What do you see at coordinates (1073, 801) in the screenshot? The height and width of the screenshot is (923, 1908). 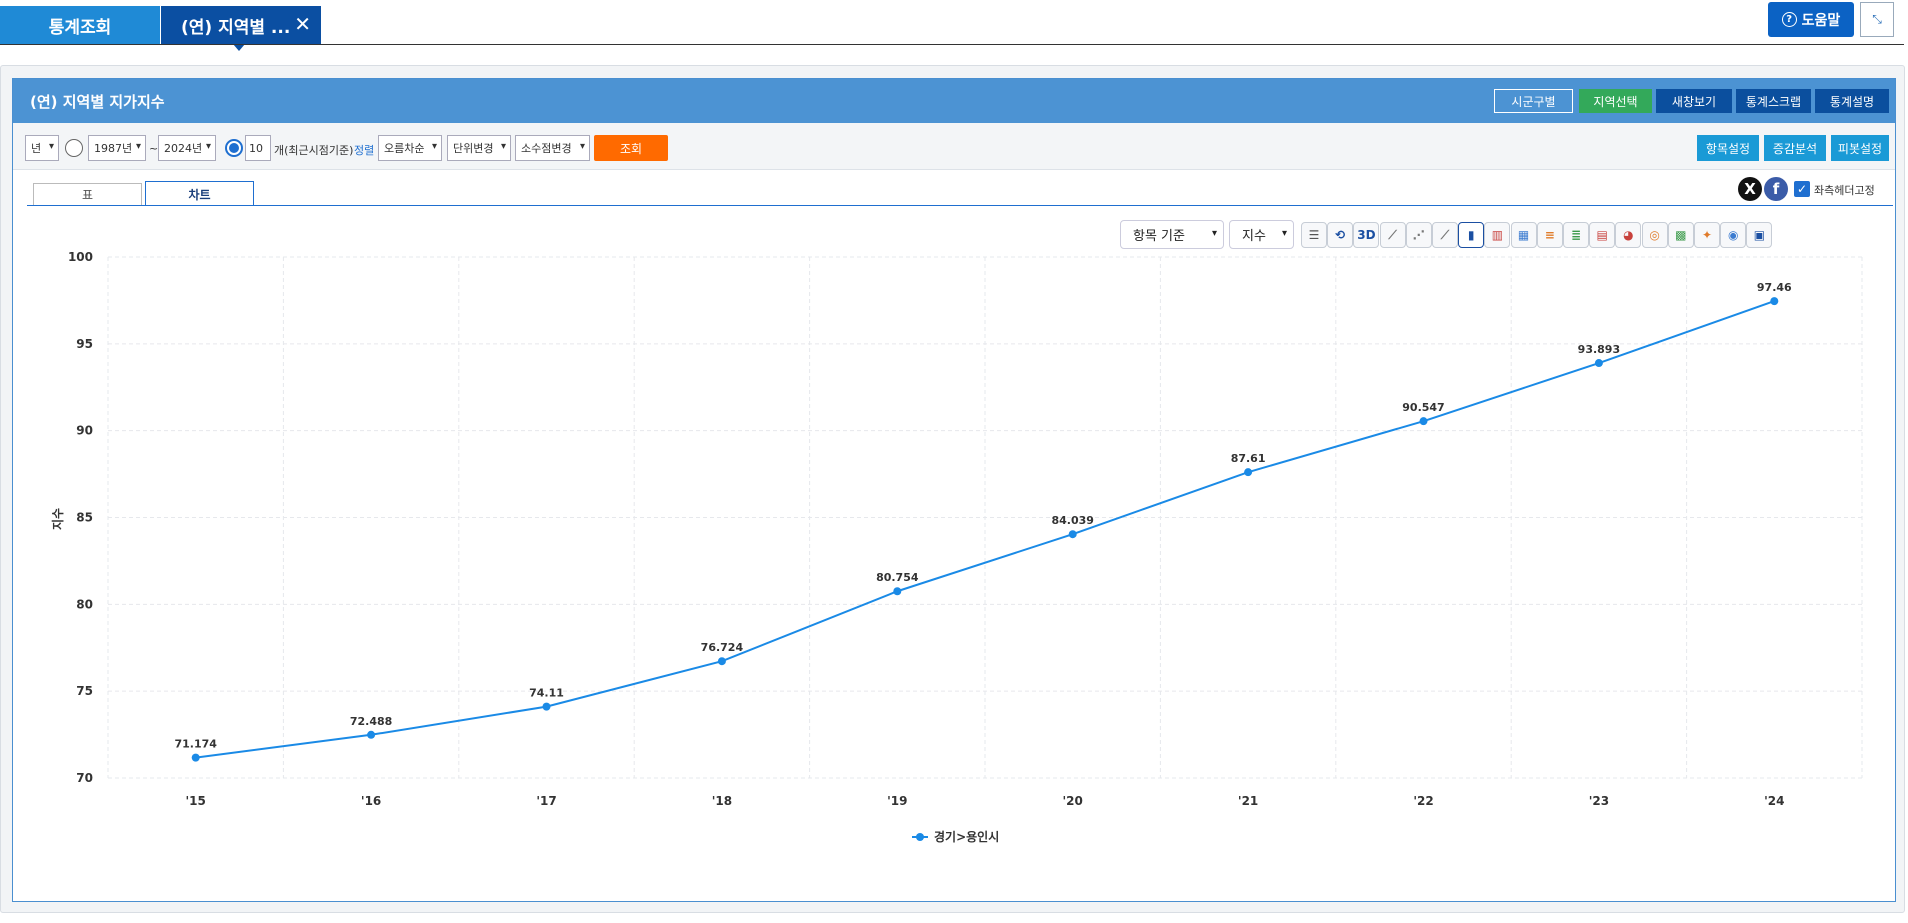 I see `x-tick-label: '20` at bounding box center [1073, 801].